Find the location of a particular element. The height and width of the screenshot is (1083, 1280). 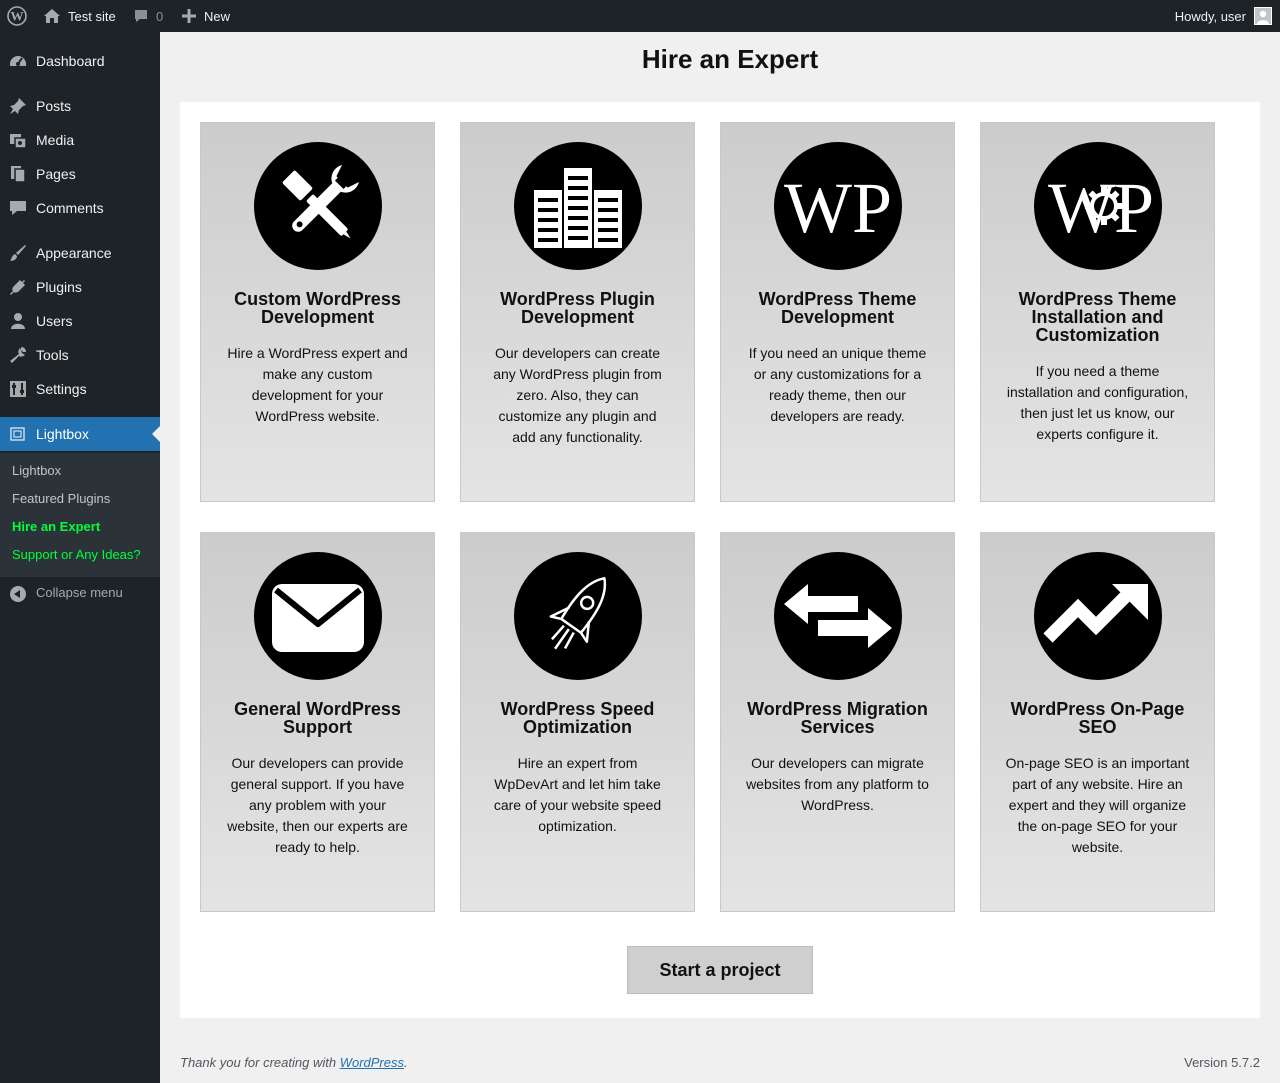

card-title: WordPress Theme Development is located at coordinates (837, 308).